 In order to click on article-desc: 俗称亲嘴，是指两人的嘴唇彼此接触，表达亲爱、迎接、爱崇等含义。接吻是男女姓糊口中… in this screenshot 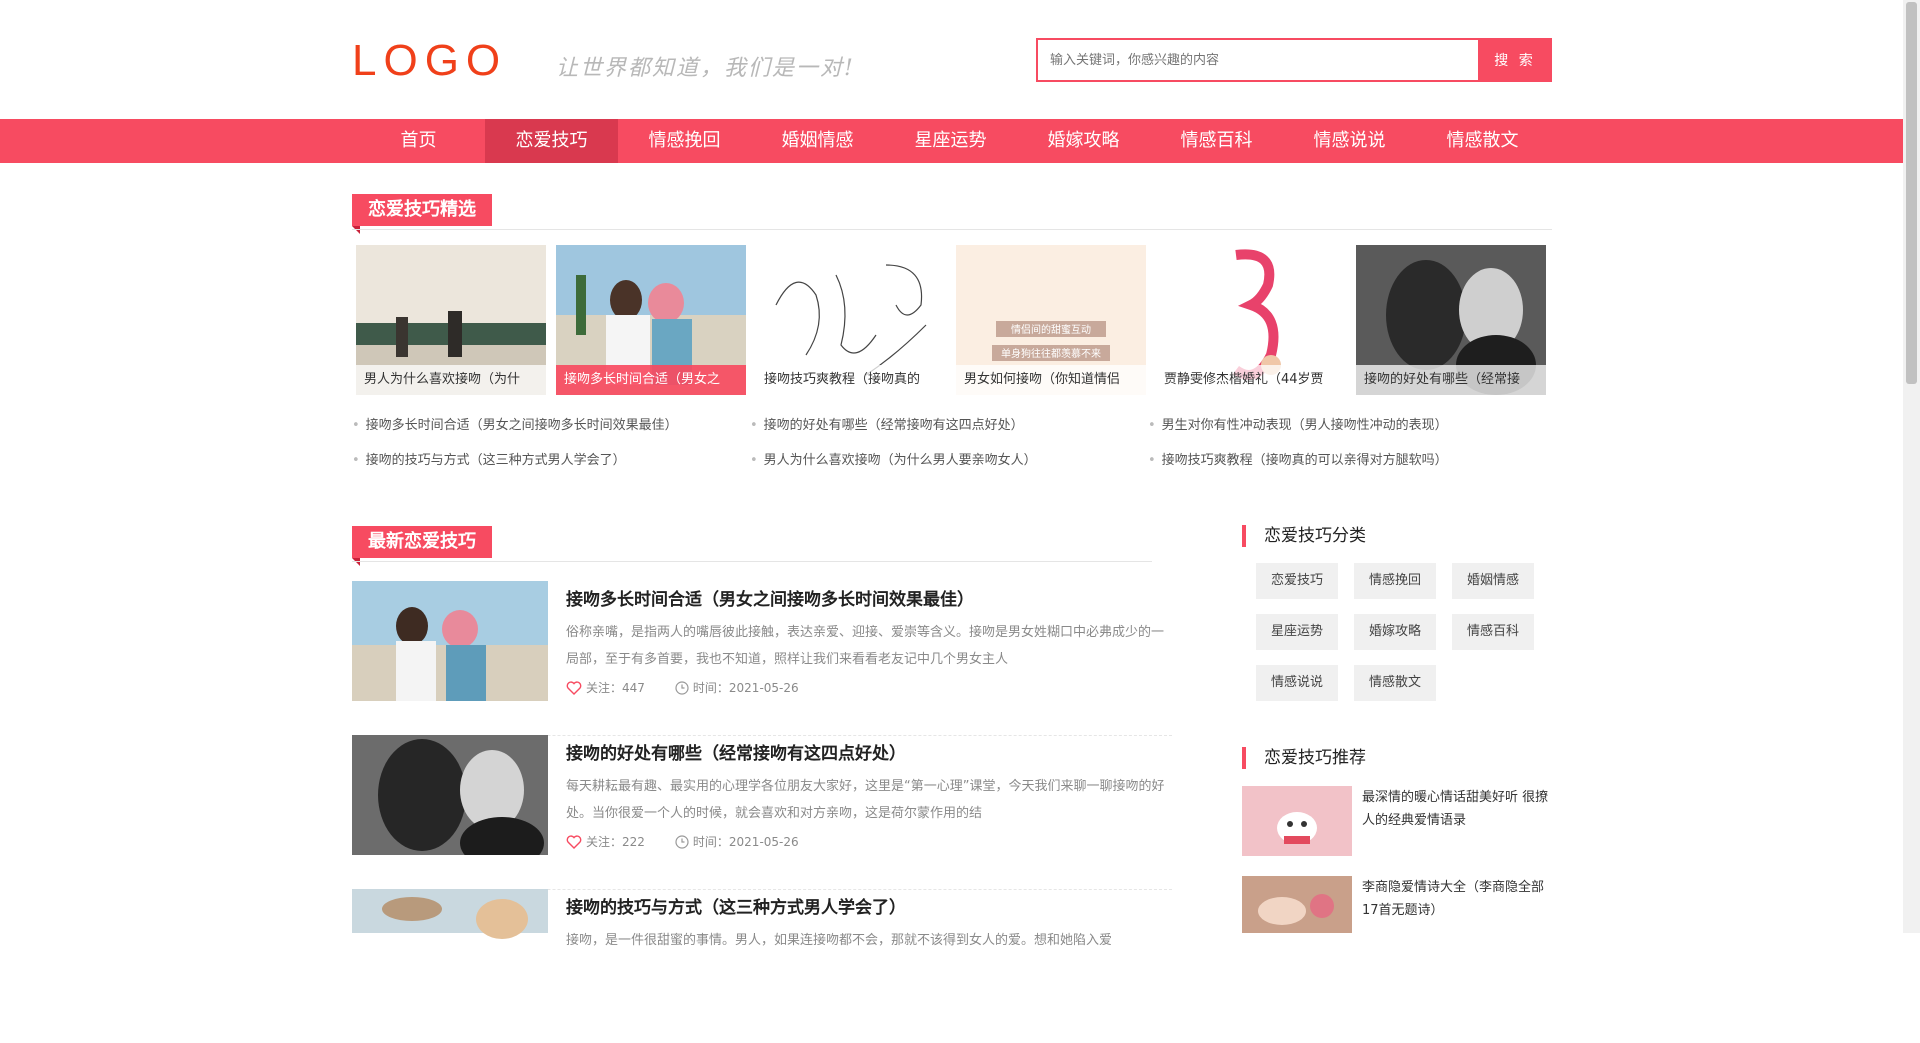, I will do `click(865, 646)`.